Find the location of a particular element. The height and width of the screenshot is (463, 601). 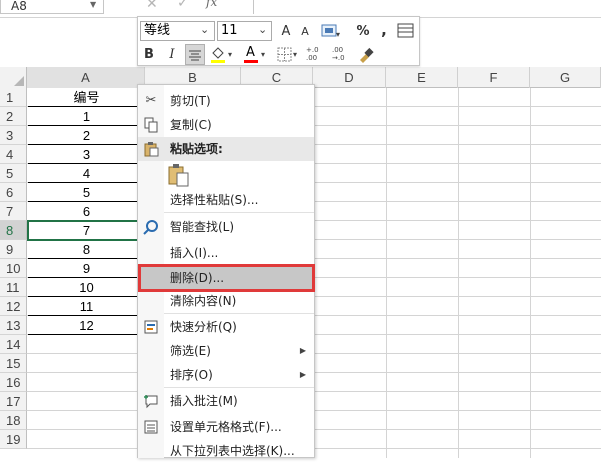

column-header-a: A is located at coordinates (86, 77).